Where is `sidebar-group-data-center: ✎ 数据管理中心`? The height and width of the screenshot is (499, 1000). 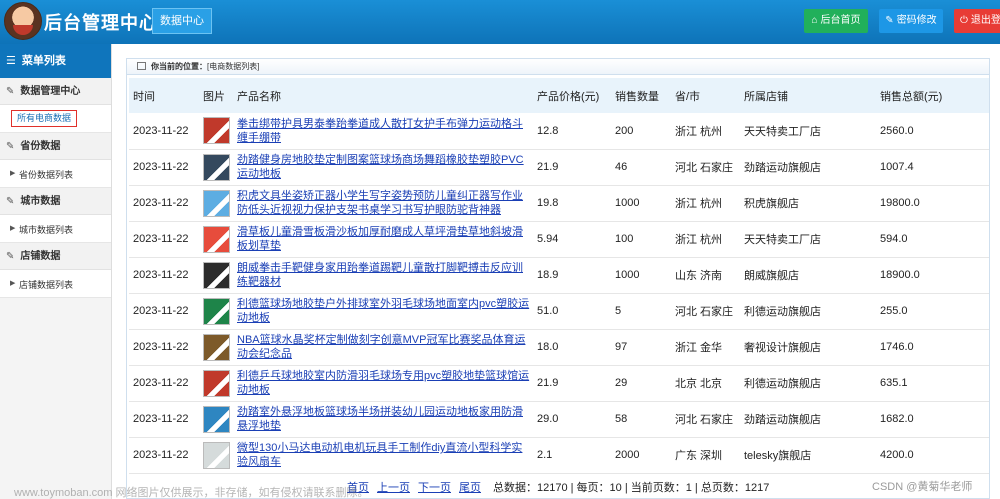 sidebar-group-data-center: ✎ 数据管理中心 is located at coordinates (55, 91).